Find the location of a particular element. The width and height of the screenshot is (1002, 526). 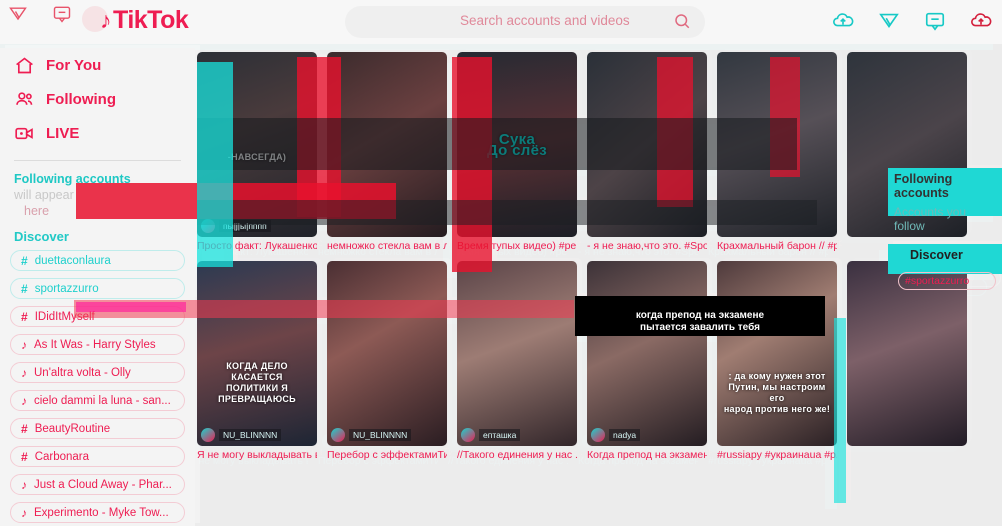

upload-icon is located at coordinates (843, 21).